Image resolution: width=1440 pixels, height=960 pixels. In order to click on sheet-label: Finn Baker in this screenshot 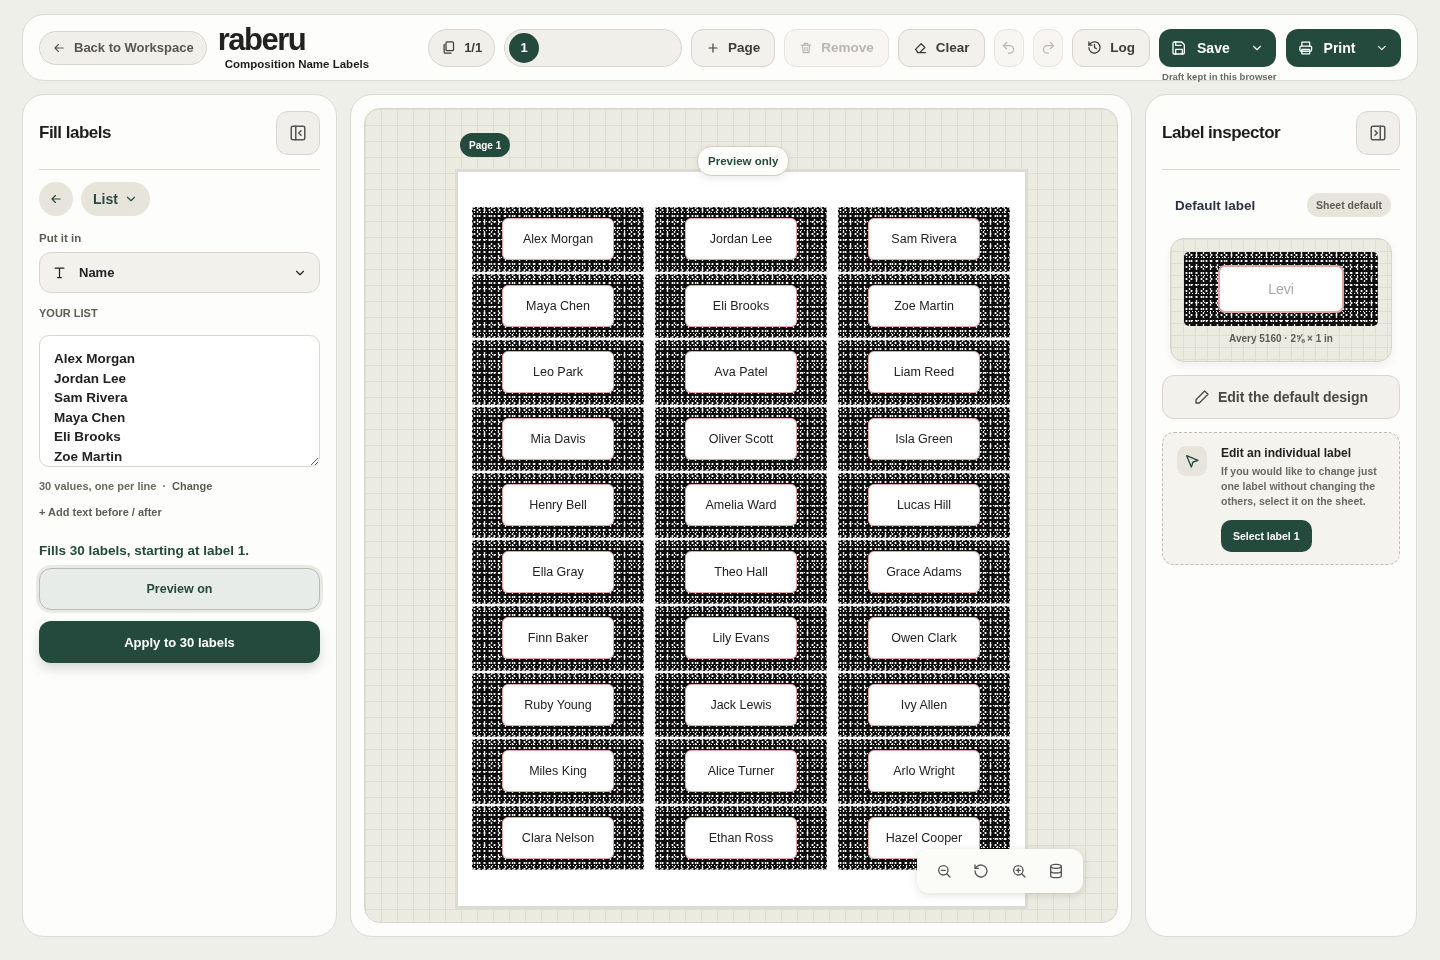, I will do `click(558, 638)`.